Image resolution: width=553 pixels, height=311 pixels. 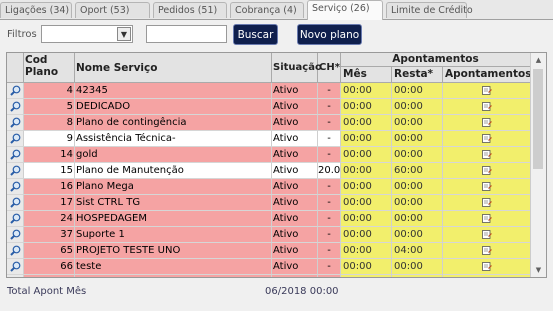 What do you see at coordinates (417, 75) in the screenshot?
I see `header-resta: Resta*` at bounding box center [417, 75].